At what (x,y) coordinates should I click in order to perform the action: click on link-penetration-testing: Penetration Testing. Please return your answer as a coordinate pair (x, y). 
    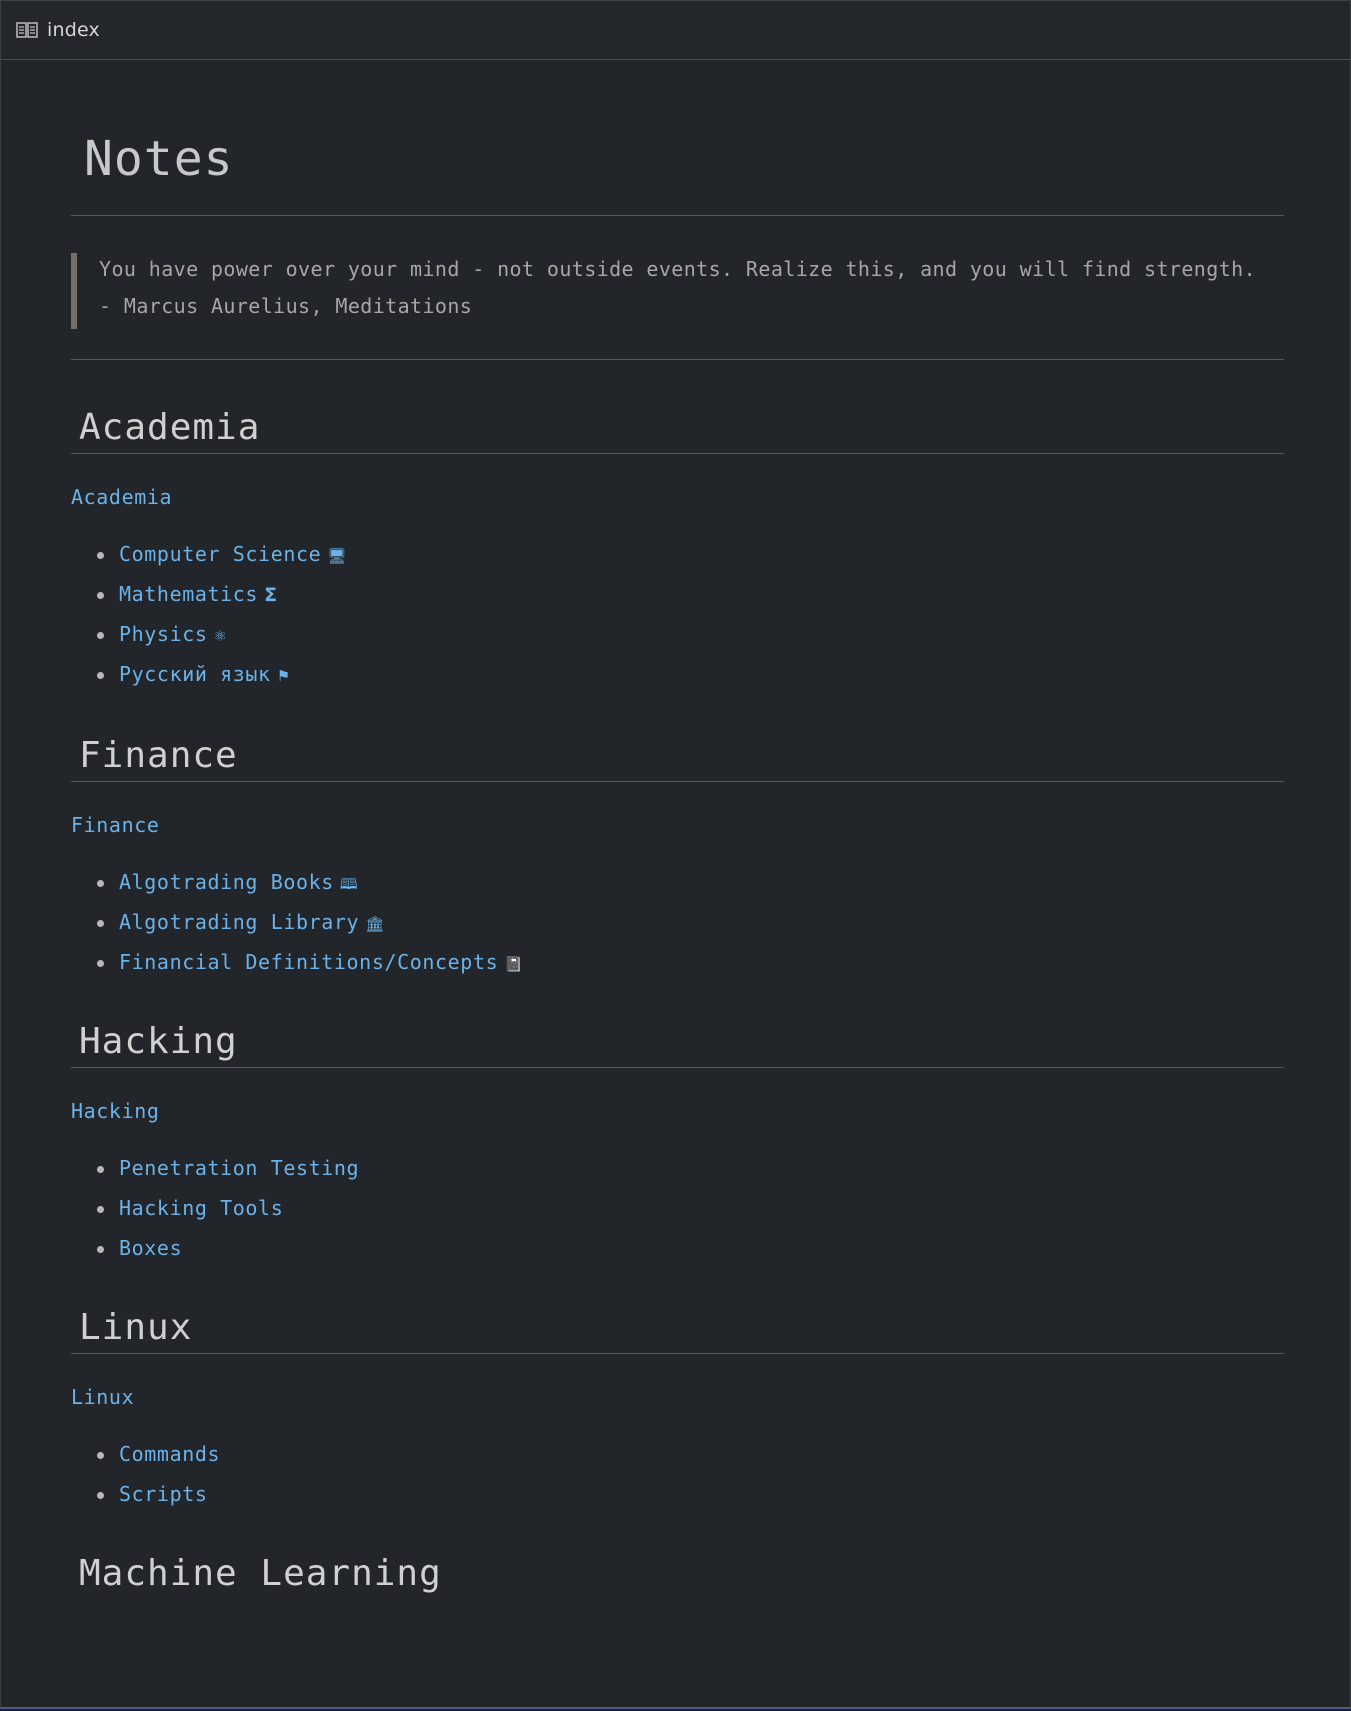
    Looking at the image, I should click on (239, 1168).